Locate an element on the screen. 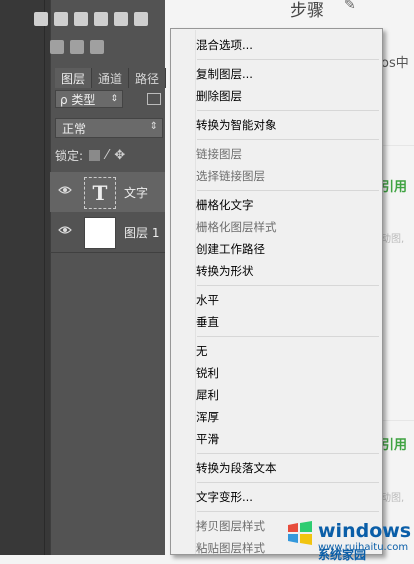 This screenshot has height=564, width=414. panel-toolbar-top is located at coordinates (91, 19).